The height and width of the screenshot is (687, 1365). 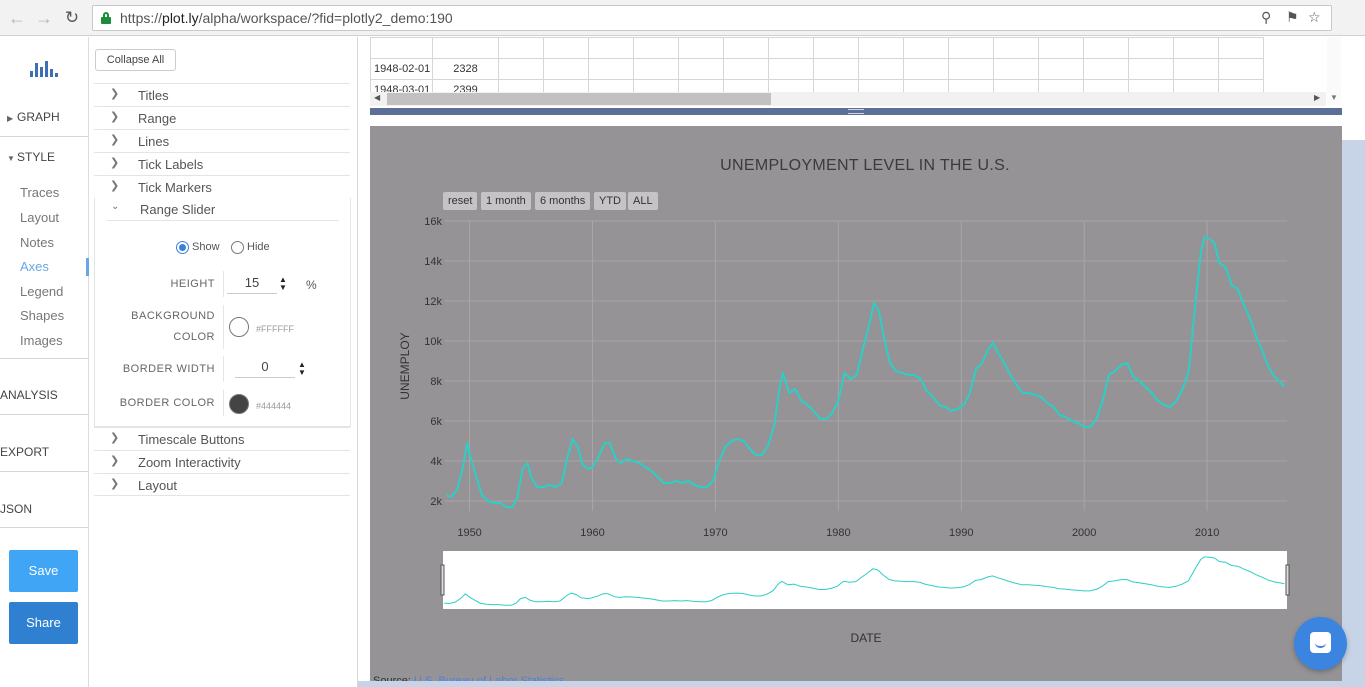 What do you see at coordinates (173, 316) in the screenshot?
I see `background-label-1: BACKGROUND` at bounding box center [173, 316].